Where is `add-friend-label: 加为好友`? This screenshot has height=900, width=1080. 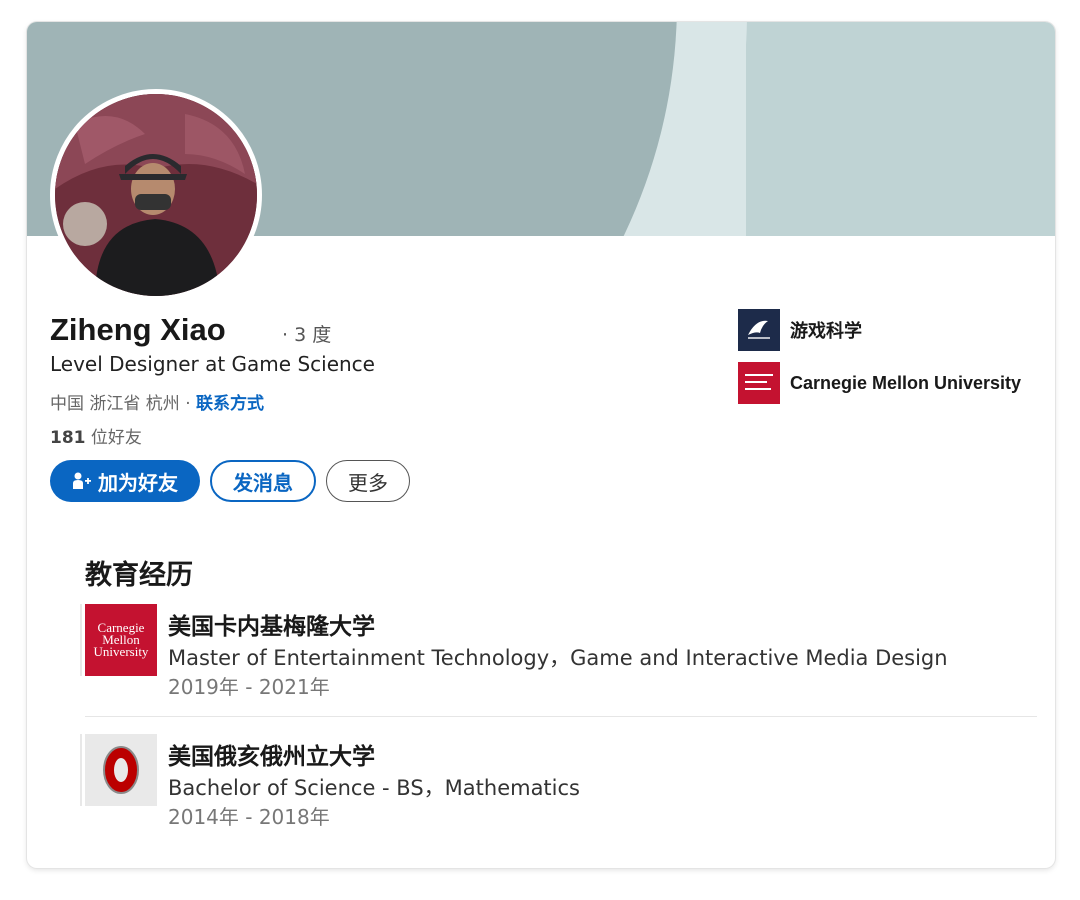
add-friend-label: 加为好友 is located at coordinates (138, 482).